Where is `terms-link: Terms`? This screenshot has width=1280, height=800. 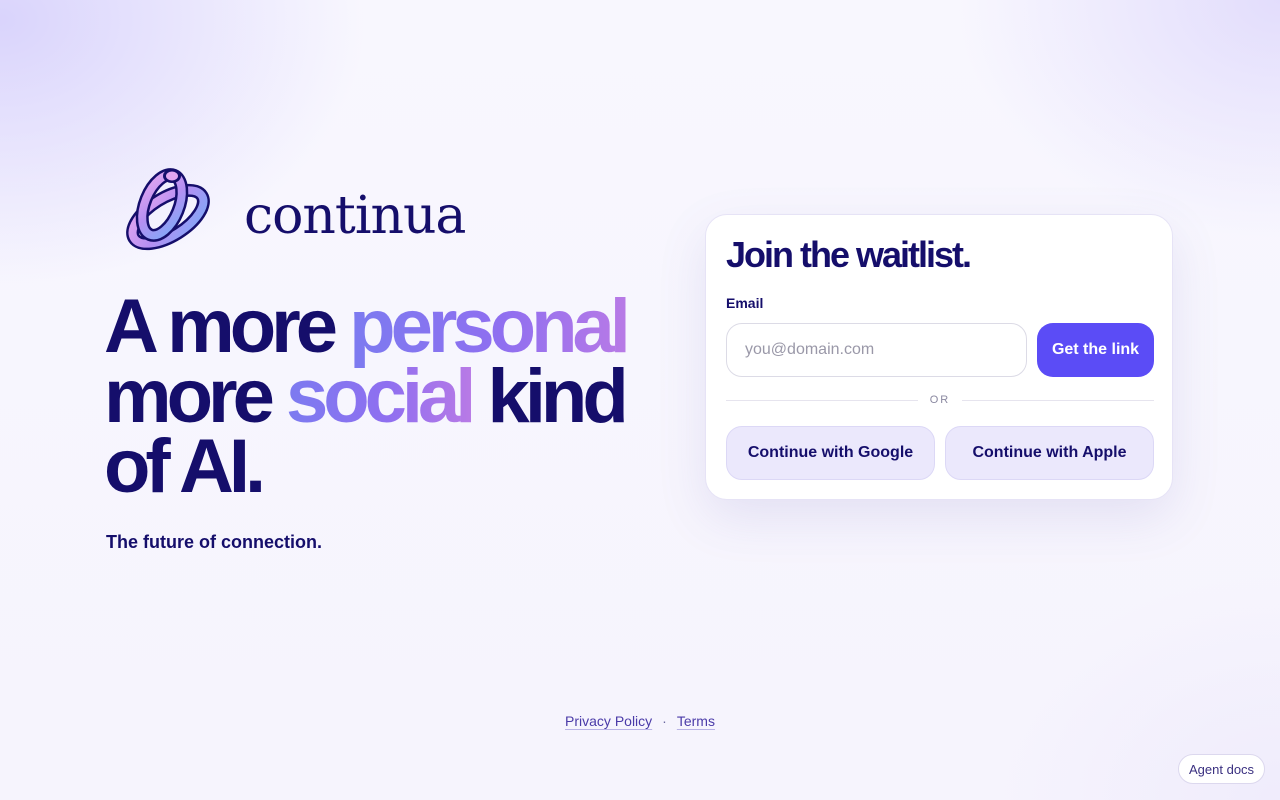
terms-link: Terms is located at coordinates (696, 721).